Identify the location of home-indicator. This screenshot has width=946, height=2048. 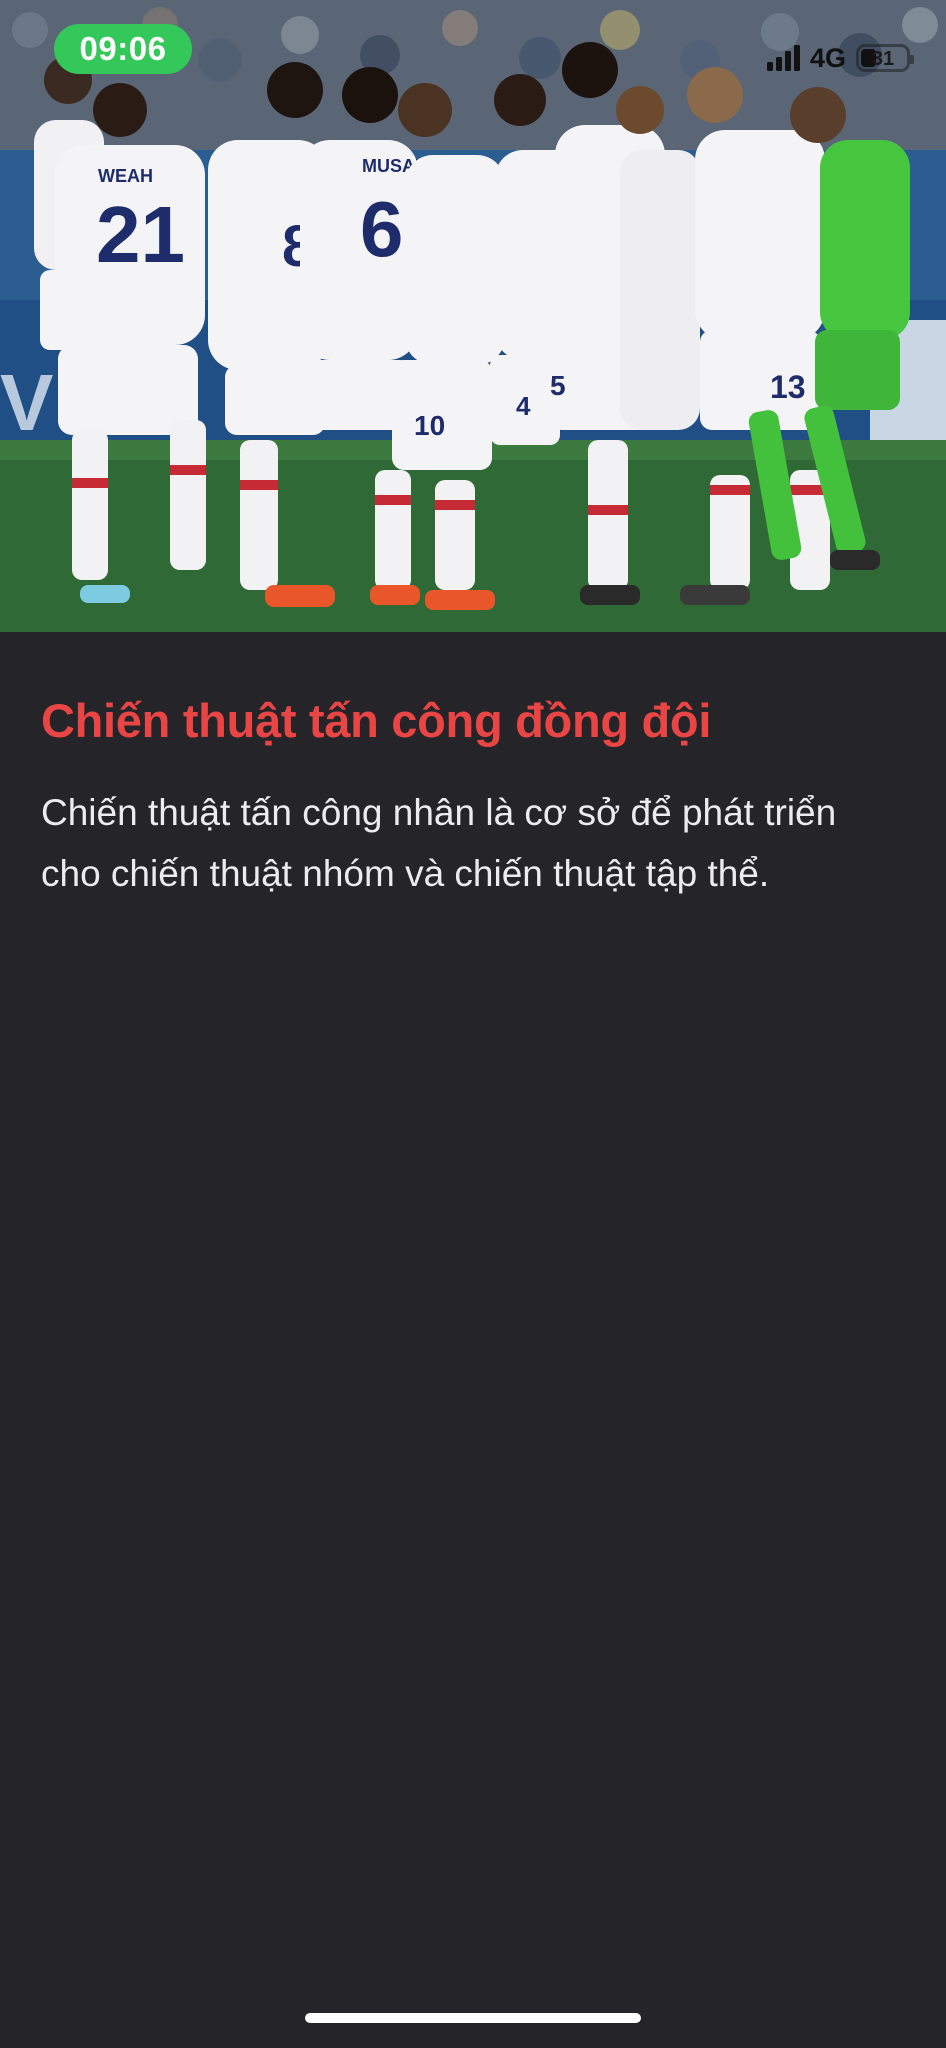
(473, 2018).